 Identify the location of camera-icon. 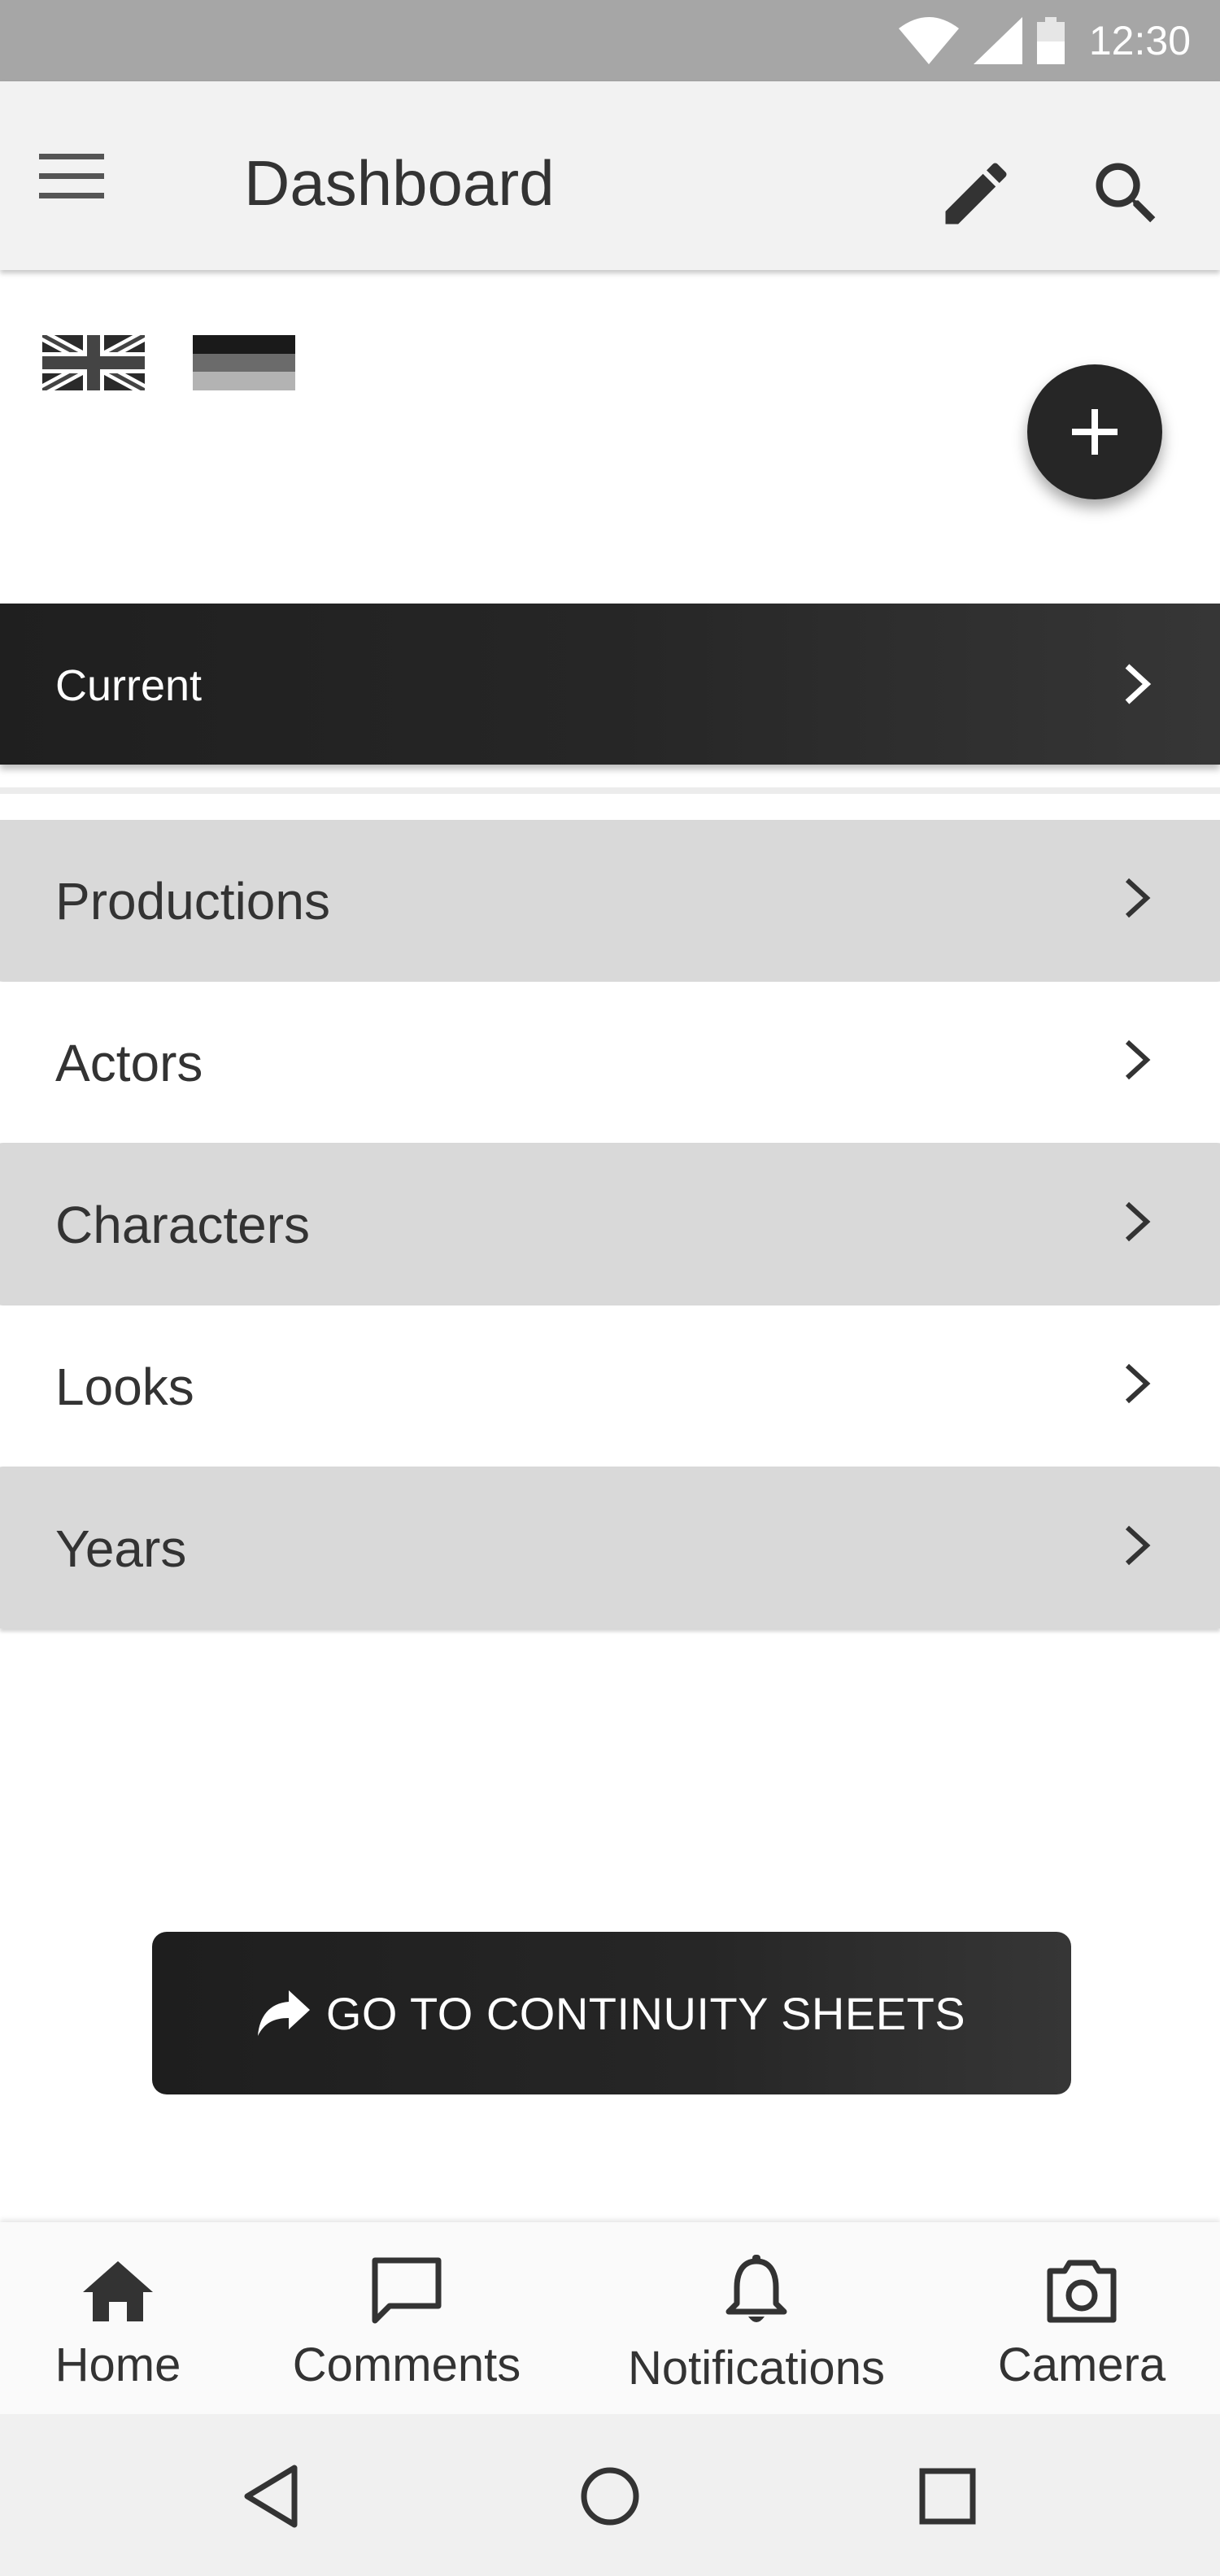
(1082, 2290).